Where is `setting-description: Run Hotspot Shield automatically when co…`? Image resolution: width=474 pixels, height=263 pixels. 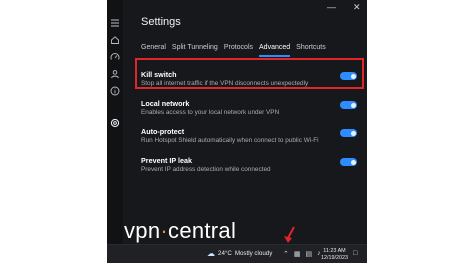
setting-description: Run Hotspot Shield automatically when co… is located at coordinates (230, 140).